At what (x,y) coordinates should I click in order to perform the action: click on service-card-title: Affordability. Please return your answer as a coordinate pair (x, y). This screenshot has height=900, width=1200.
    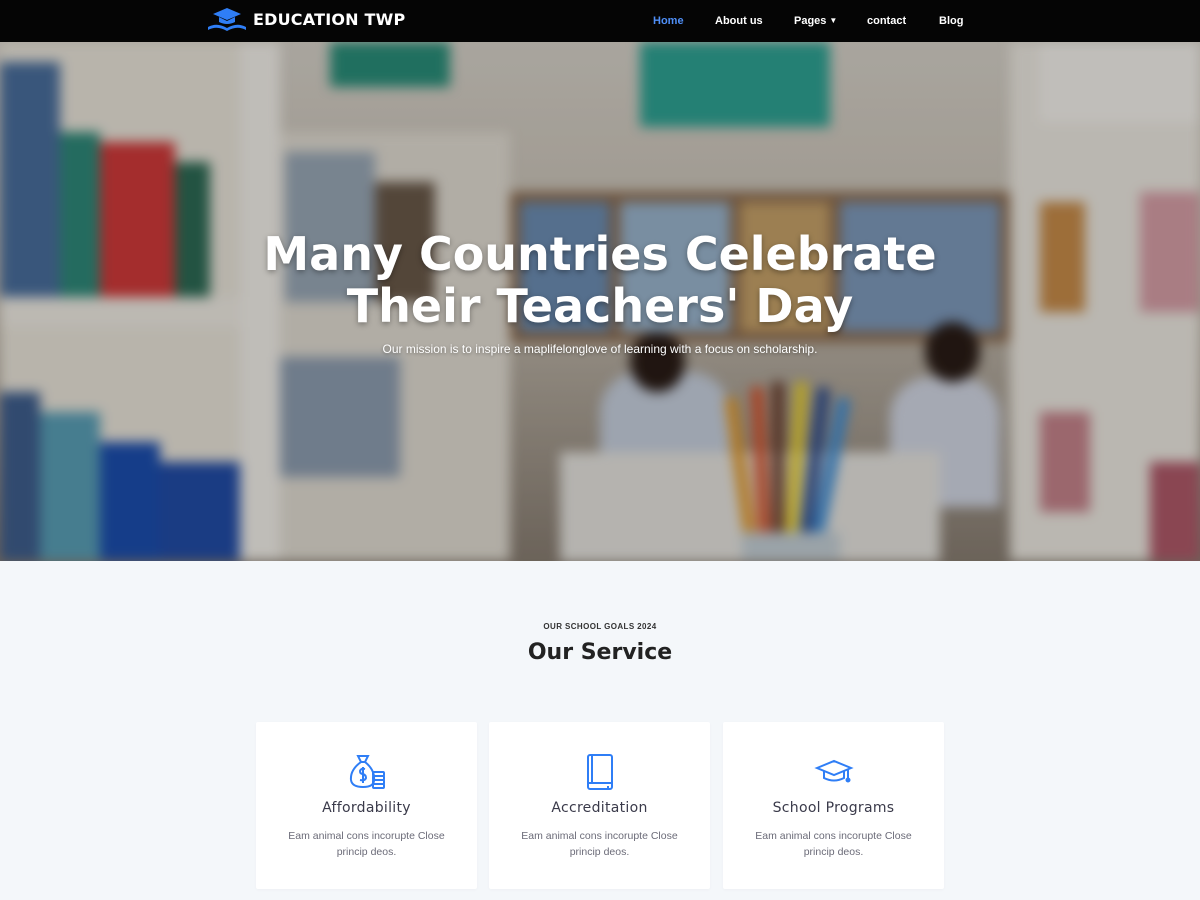
    Looking at the image, I should click on (366, 808).